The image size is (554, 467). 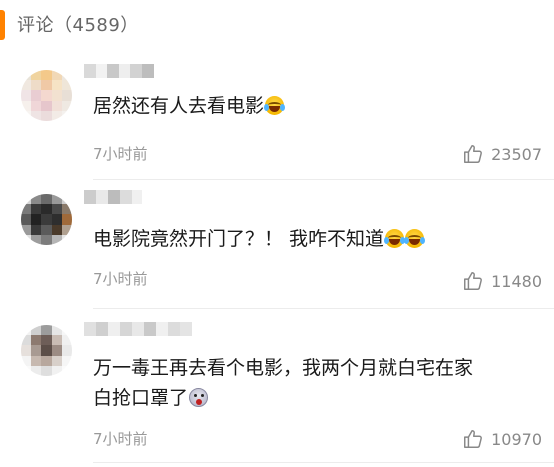 What do you see at coordinates (516, 154) in the screenshot?
I see `like-count: 23507` at bounding box center [516, 154].